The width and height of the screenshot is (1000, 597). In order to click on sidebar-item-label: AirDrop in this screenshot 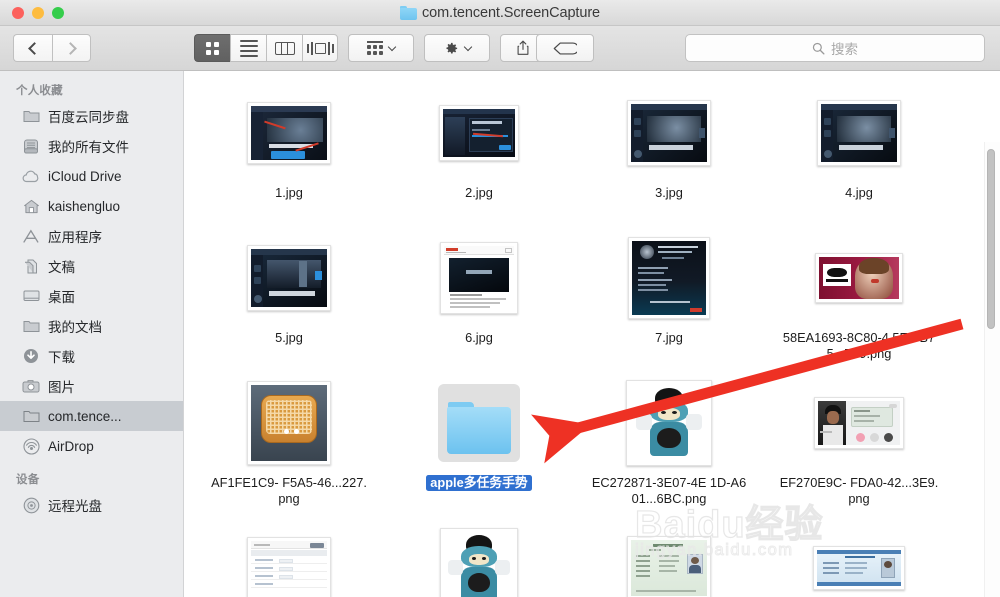, I will do `click(71, 446)`.